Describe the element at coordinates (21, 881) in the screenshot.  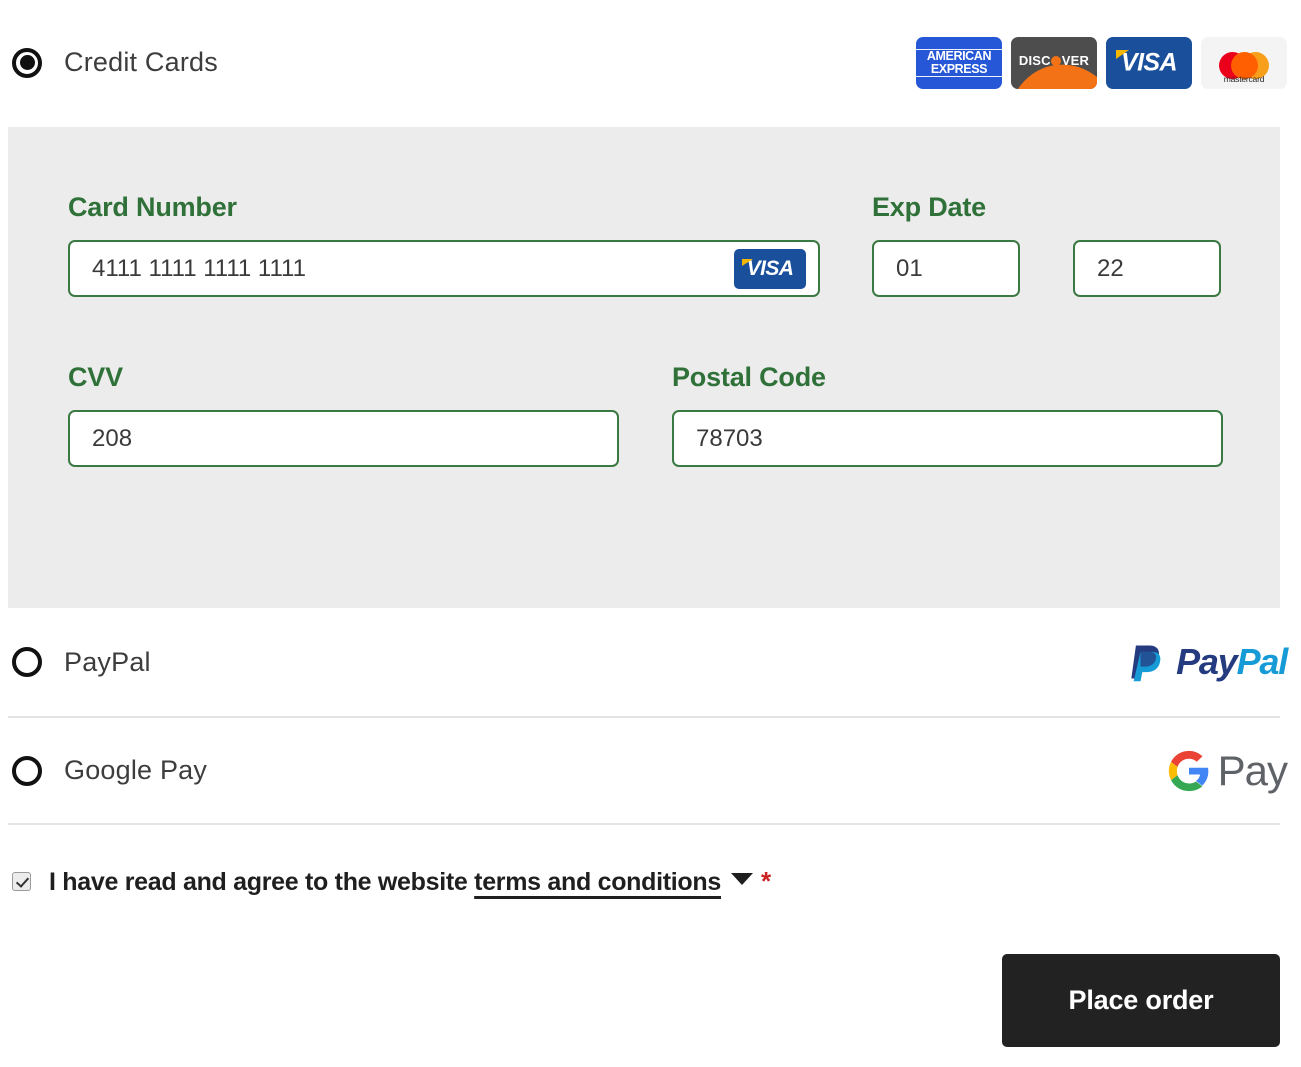
I see `terms-checkbox` at that location.